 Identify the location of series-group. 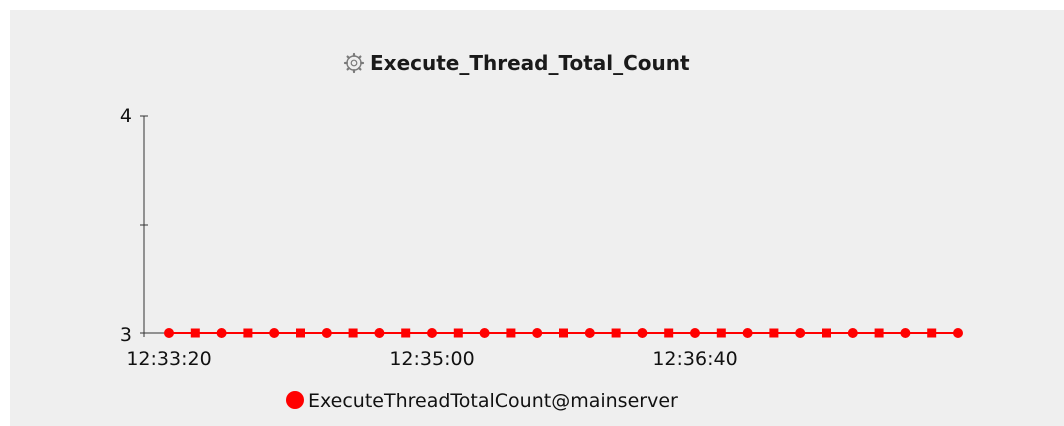
(563, 333).